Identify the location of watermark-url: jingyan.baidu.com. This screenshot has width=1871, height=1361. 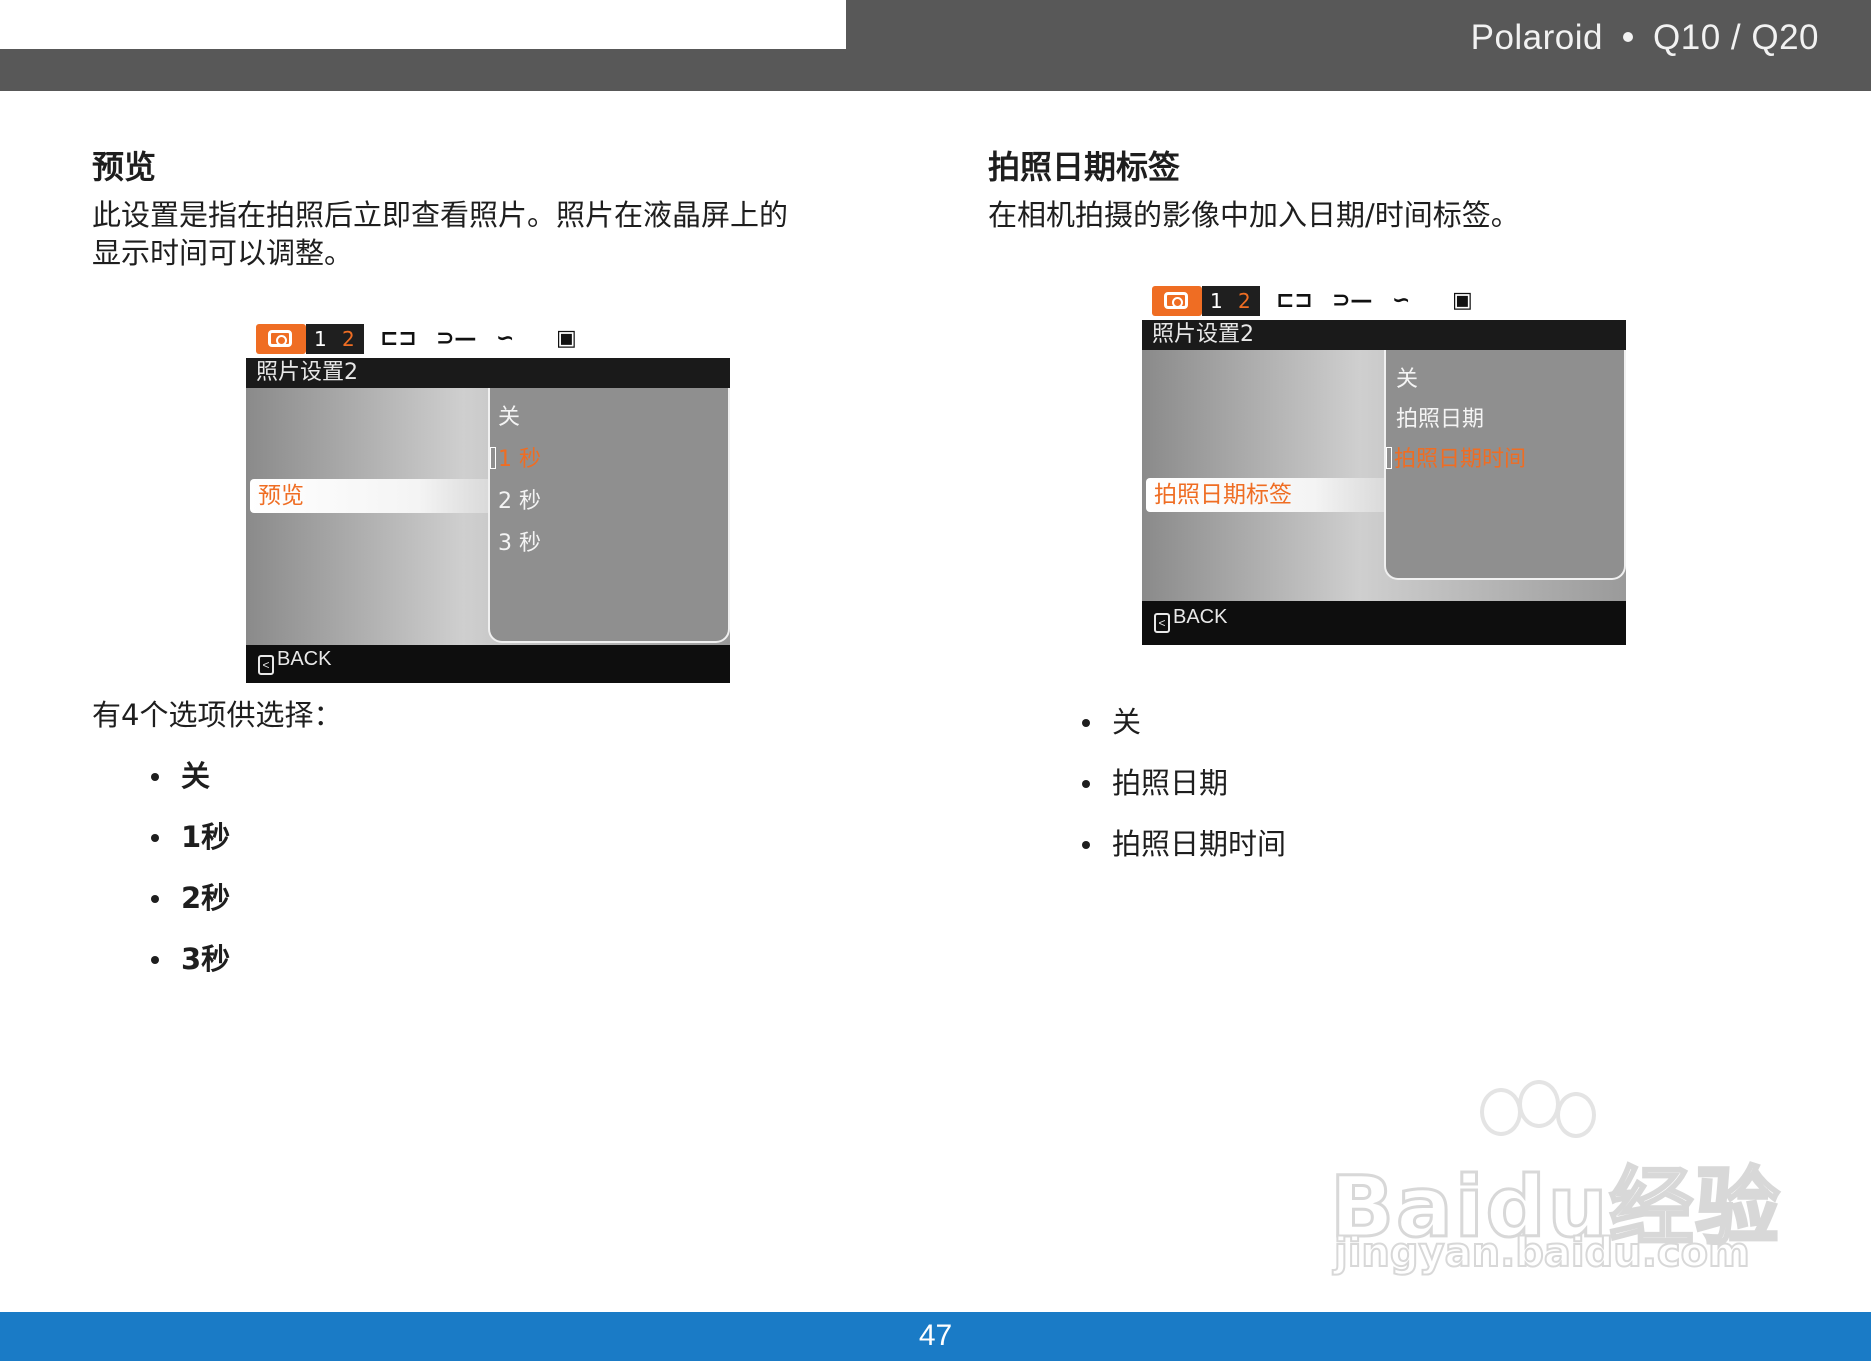
(1542, 1253).